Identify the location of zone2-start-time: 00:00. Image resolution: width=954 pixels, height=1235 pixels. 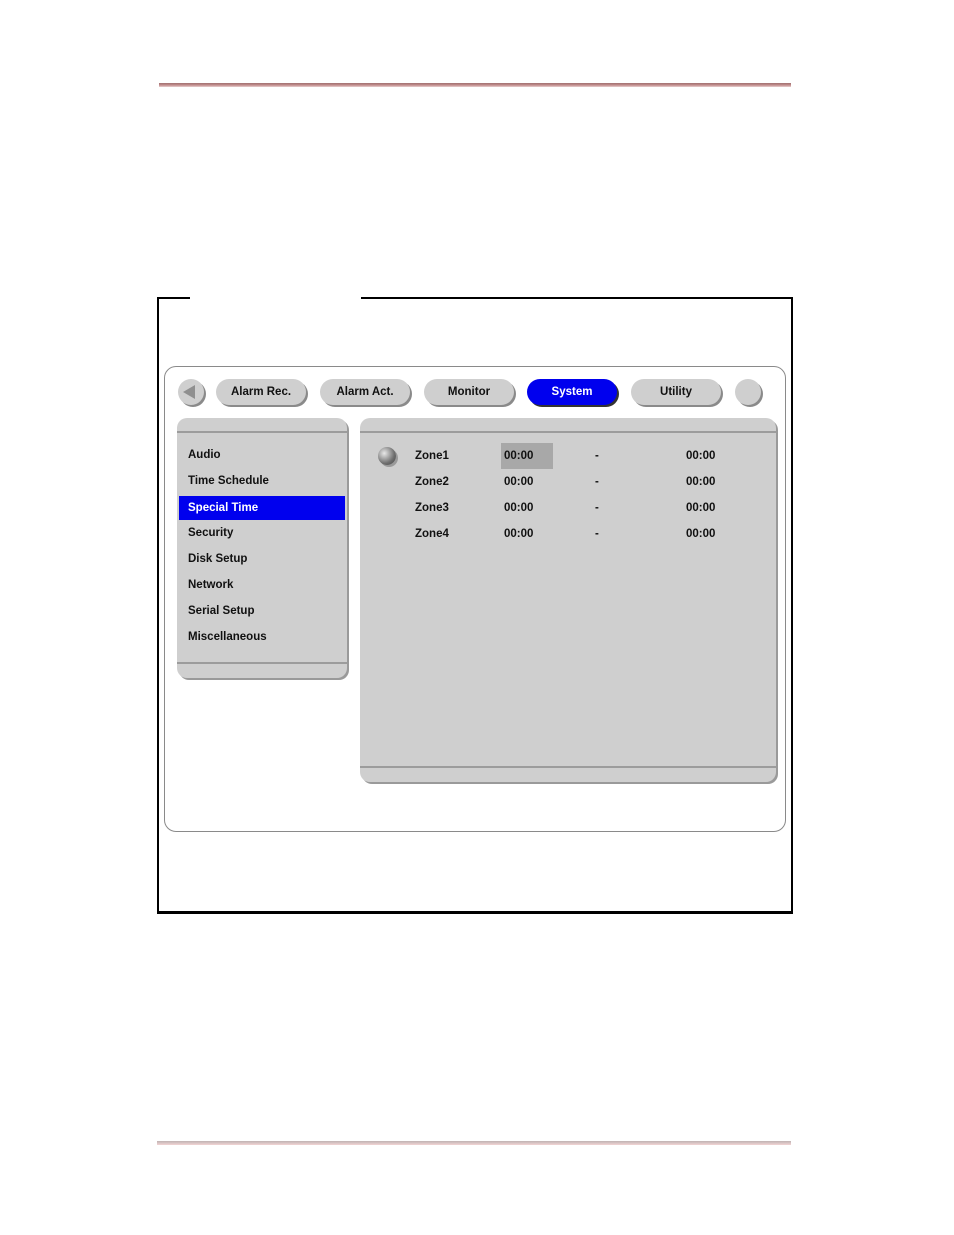
(518, 482).